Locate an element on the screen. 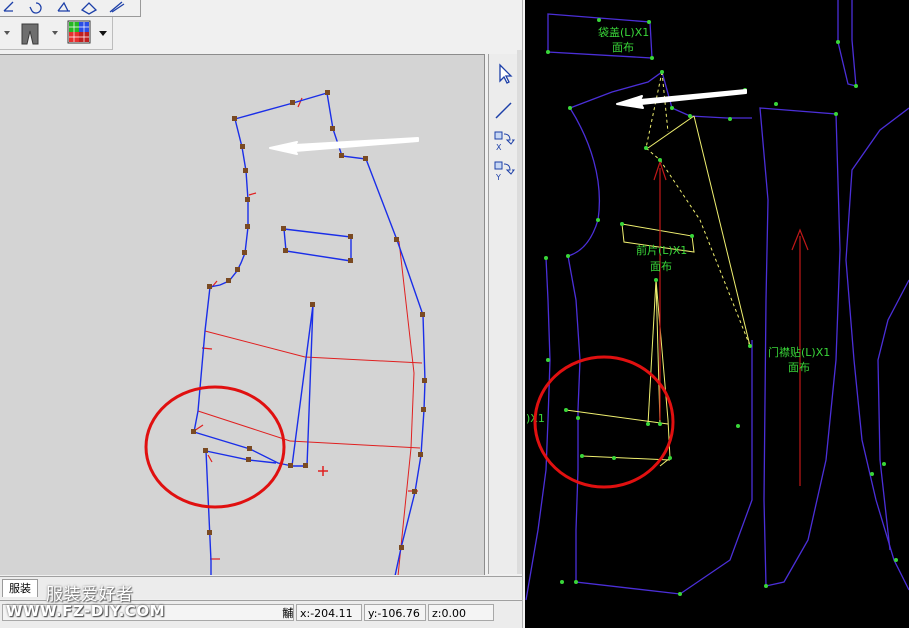 The width and height of the screenshot is (909, 628). status-y-coord: y:-106.76 is located at coordinates (395, 612).